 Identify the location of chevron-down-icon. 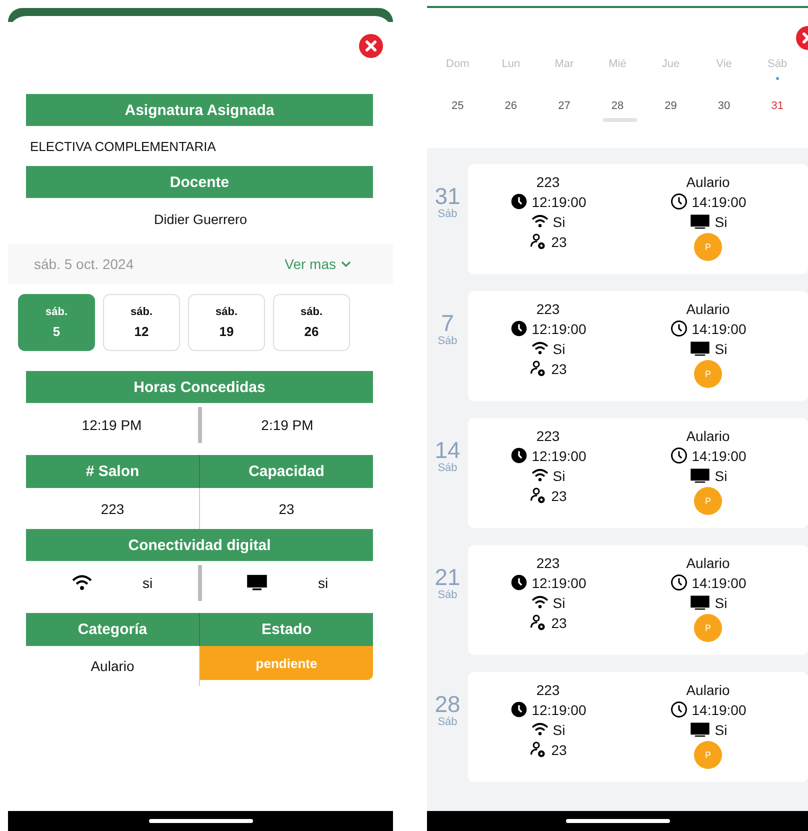
(346, 264).